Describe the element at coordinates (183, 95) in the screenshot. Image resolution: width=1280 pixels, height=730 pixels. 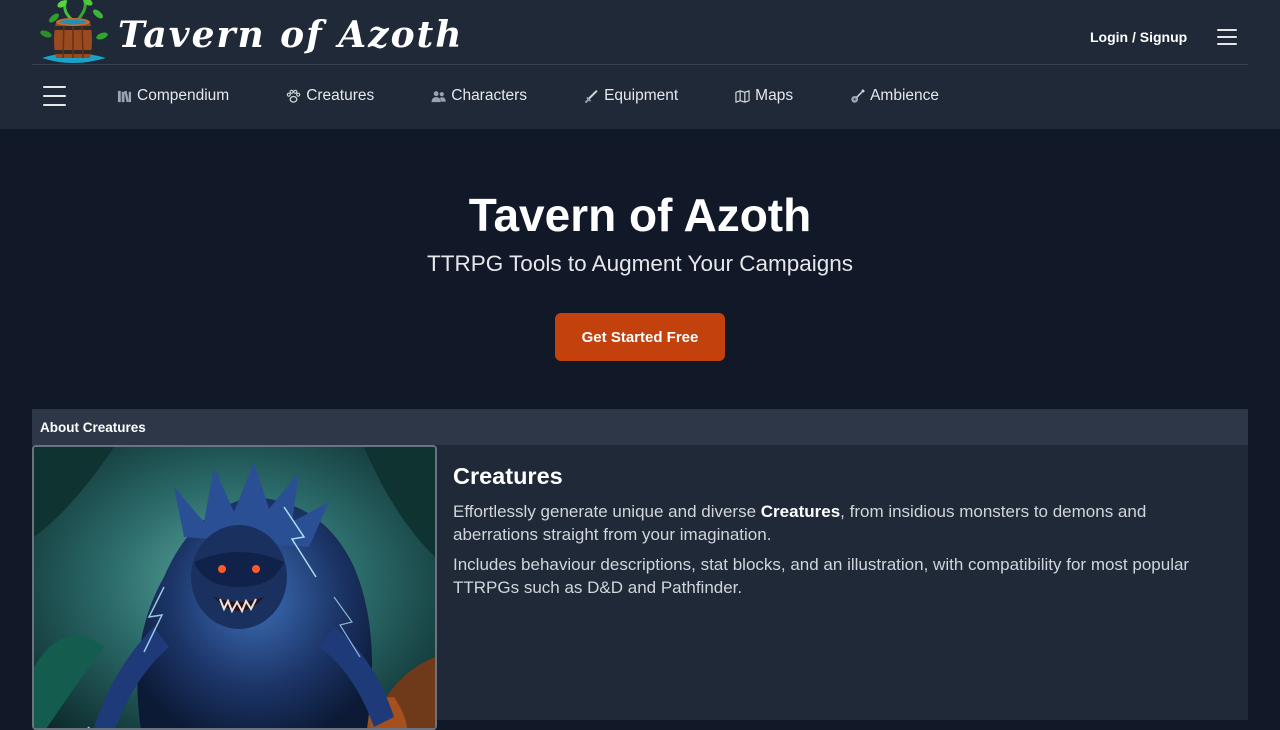
I see `nav-label: Compendium` at that location.